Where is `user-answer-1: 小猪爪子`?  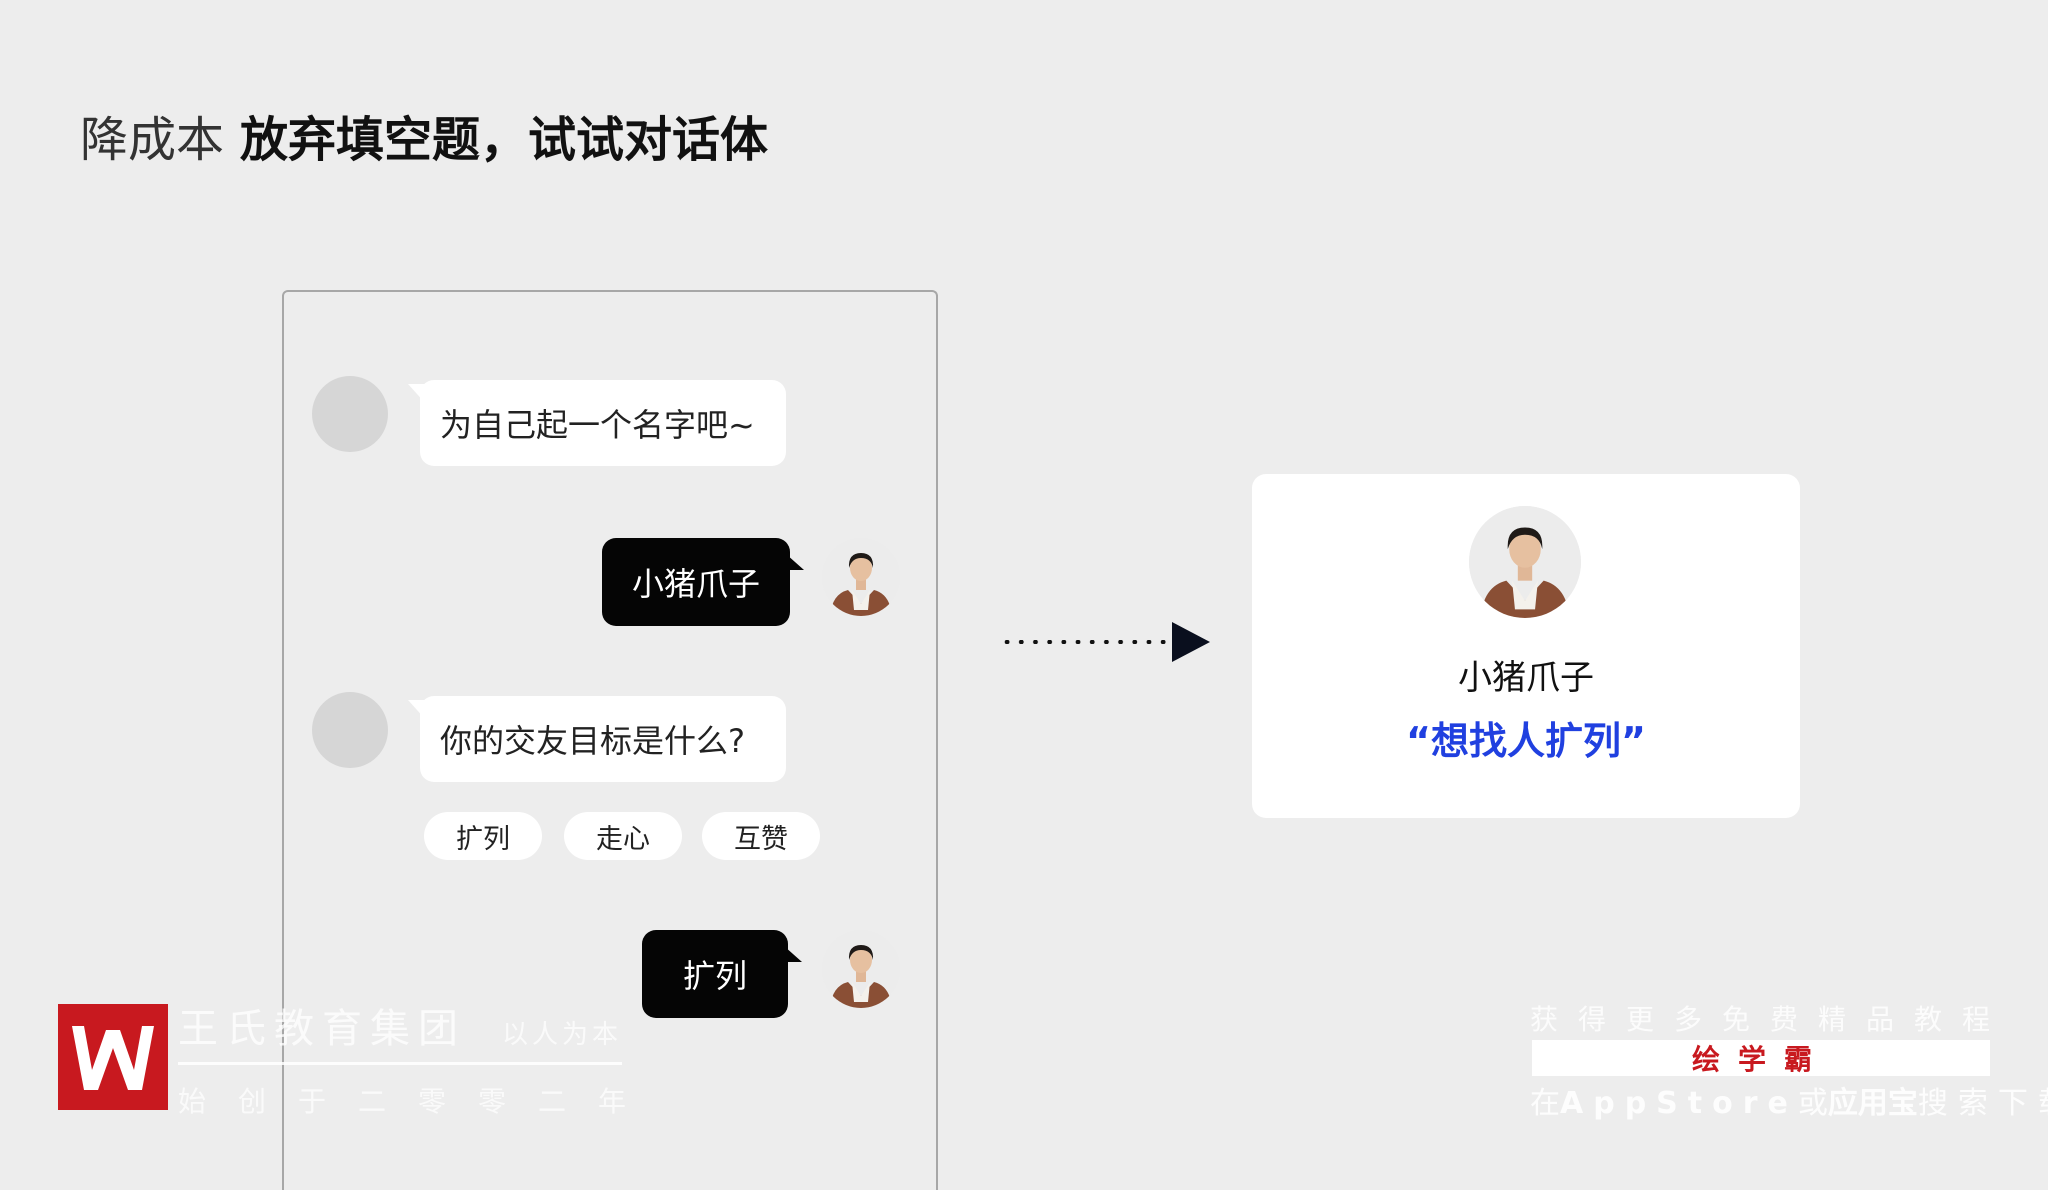
user-answer-1: 小猪爪子 is located at coordinates (703, 582).